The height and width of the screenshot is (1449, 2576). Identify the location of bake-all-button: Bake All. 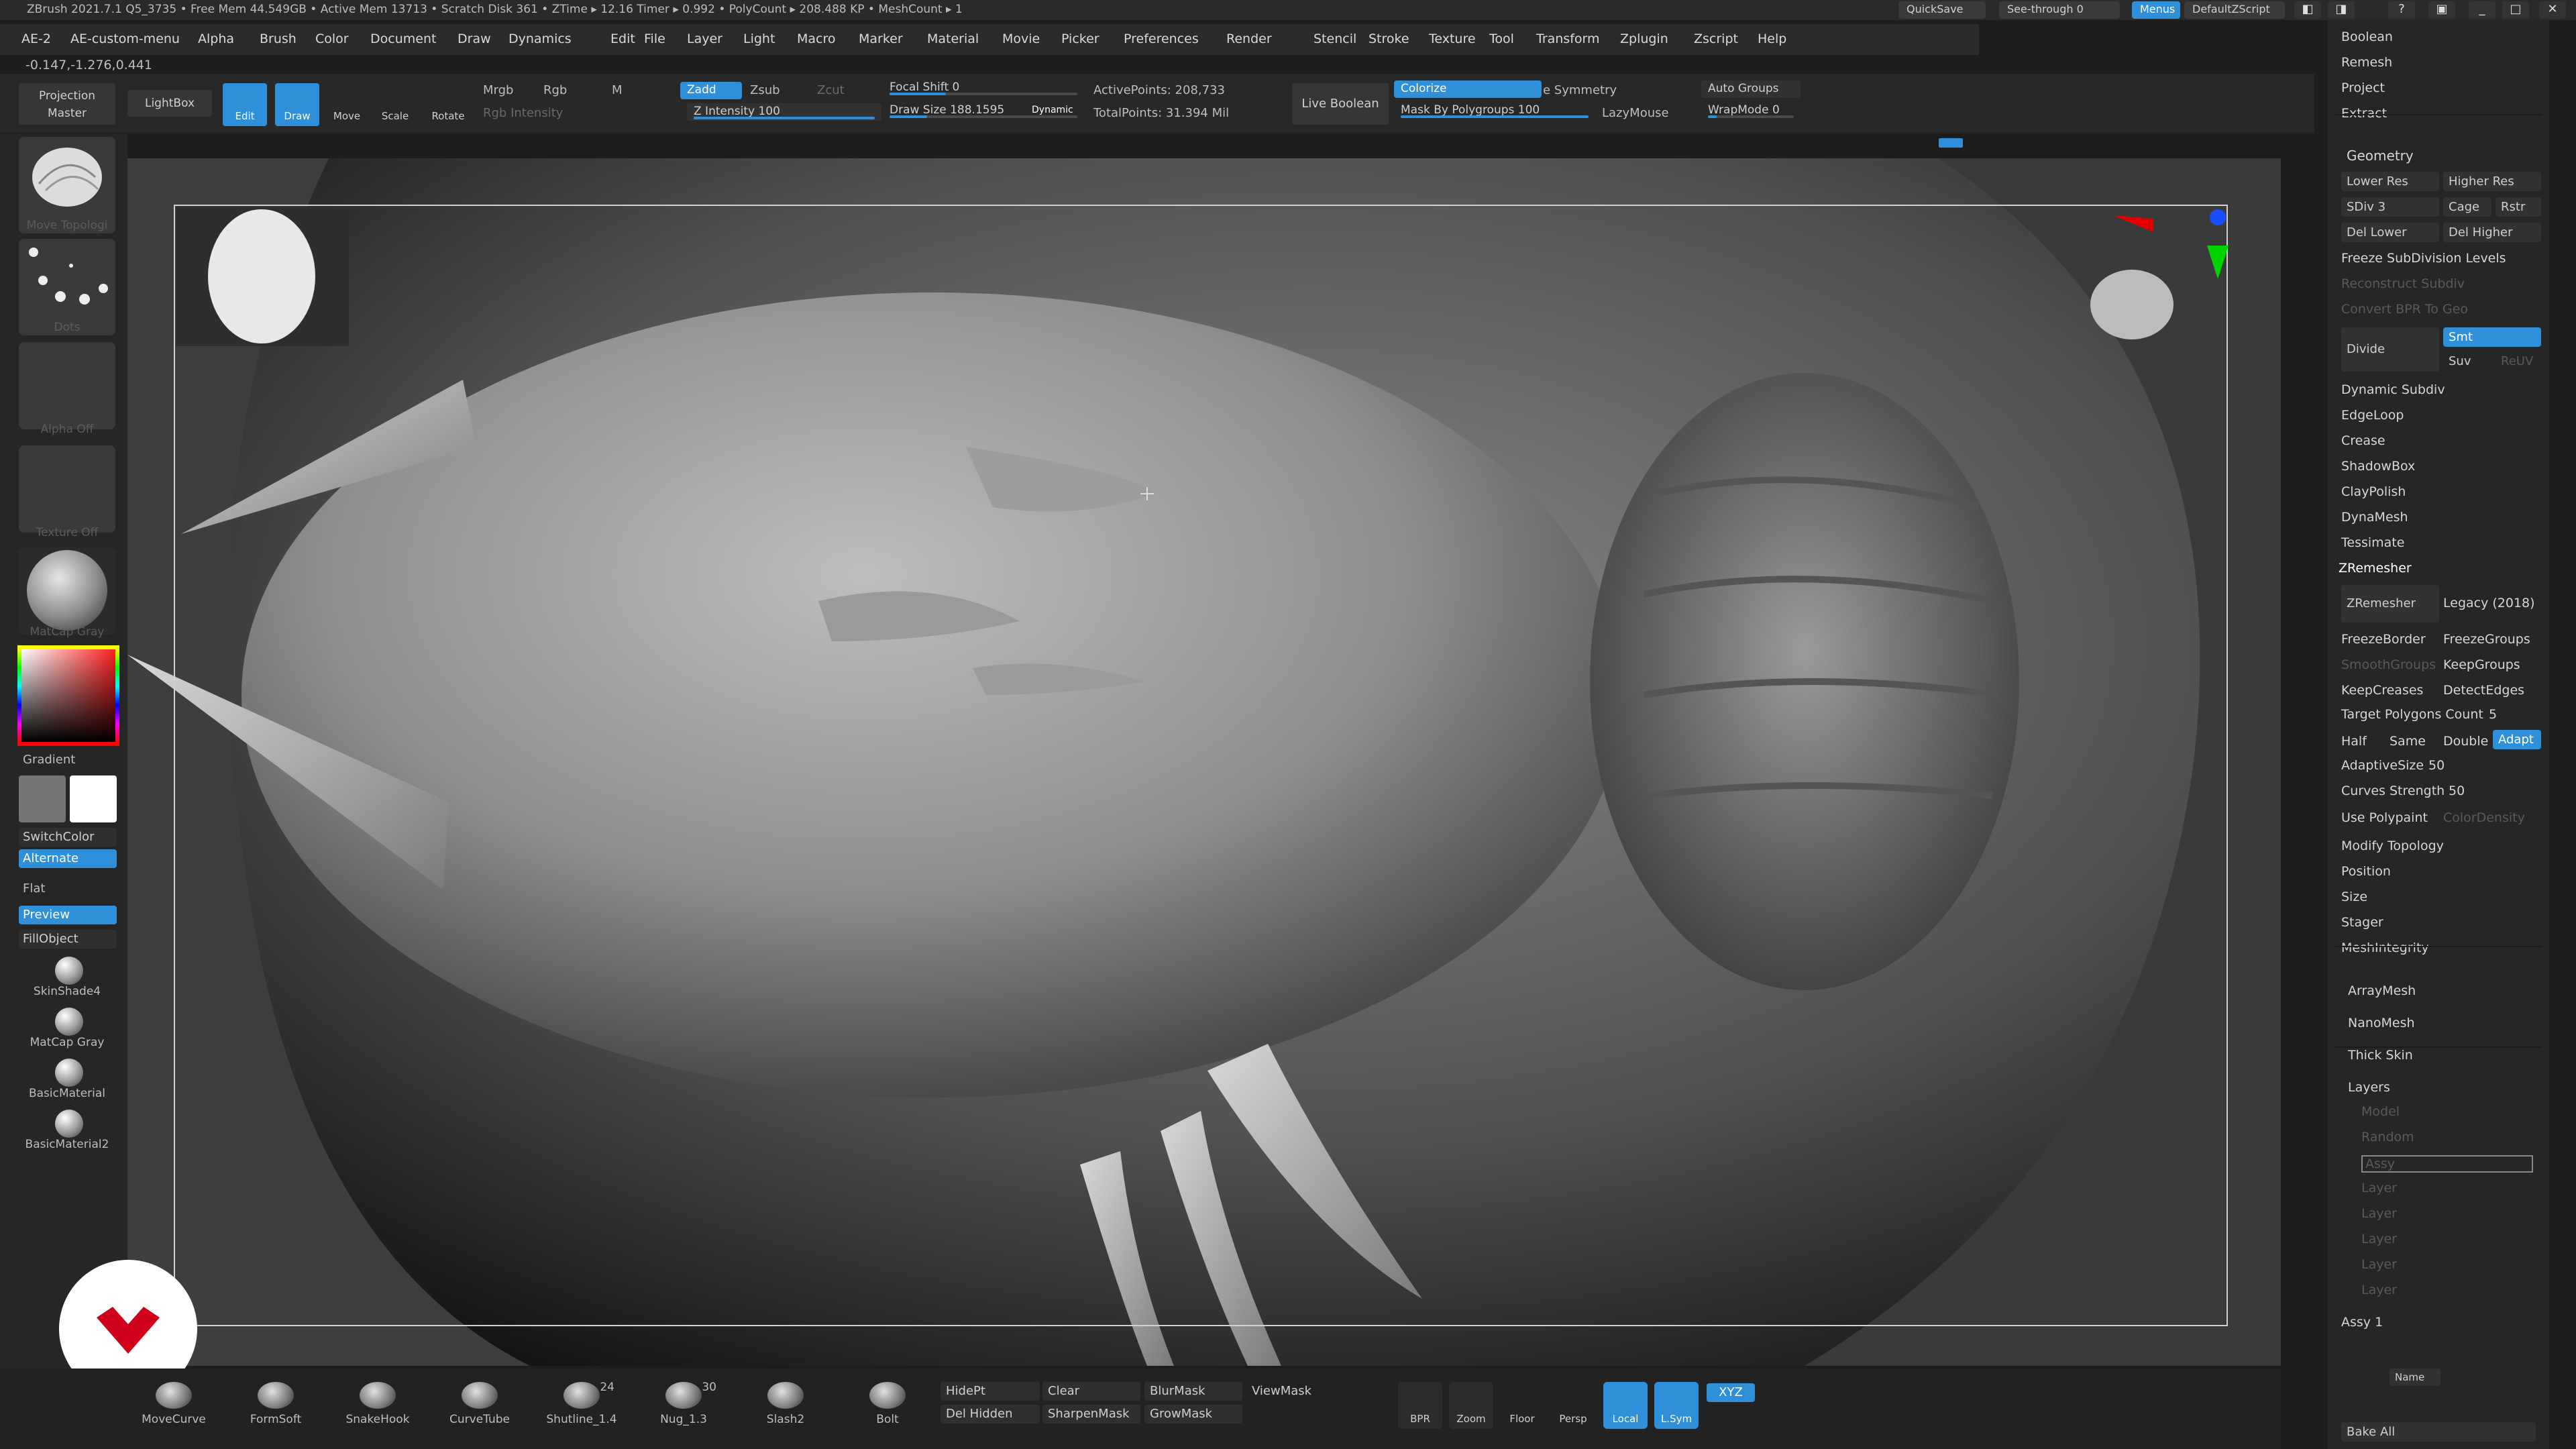
(2438, 1432).